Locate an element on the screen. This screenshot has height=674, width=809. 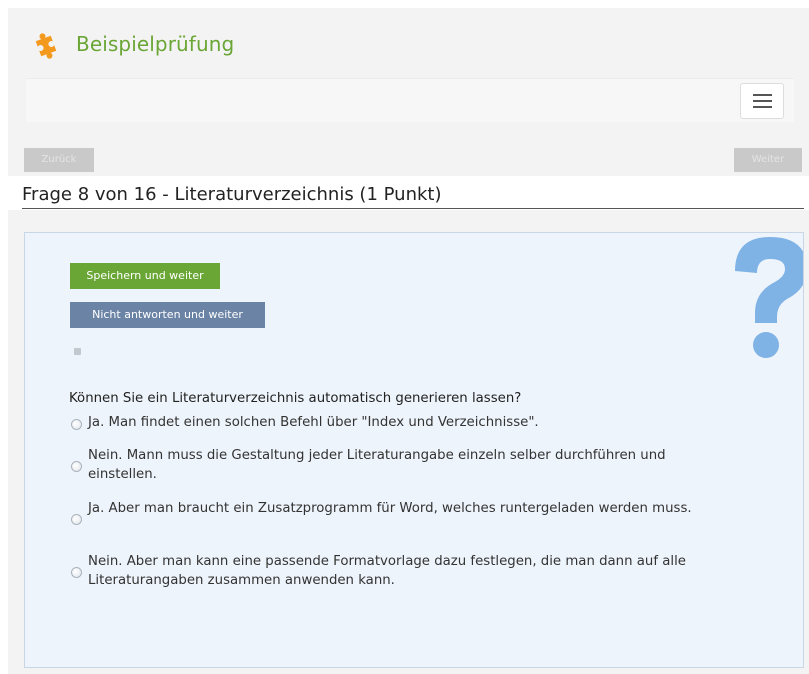
question-mark-icon is located at coordinates (769, 297).